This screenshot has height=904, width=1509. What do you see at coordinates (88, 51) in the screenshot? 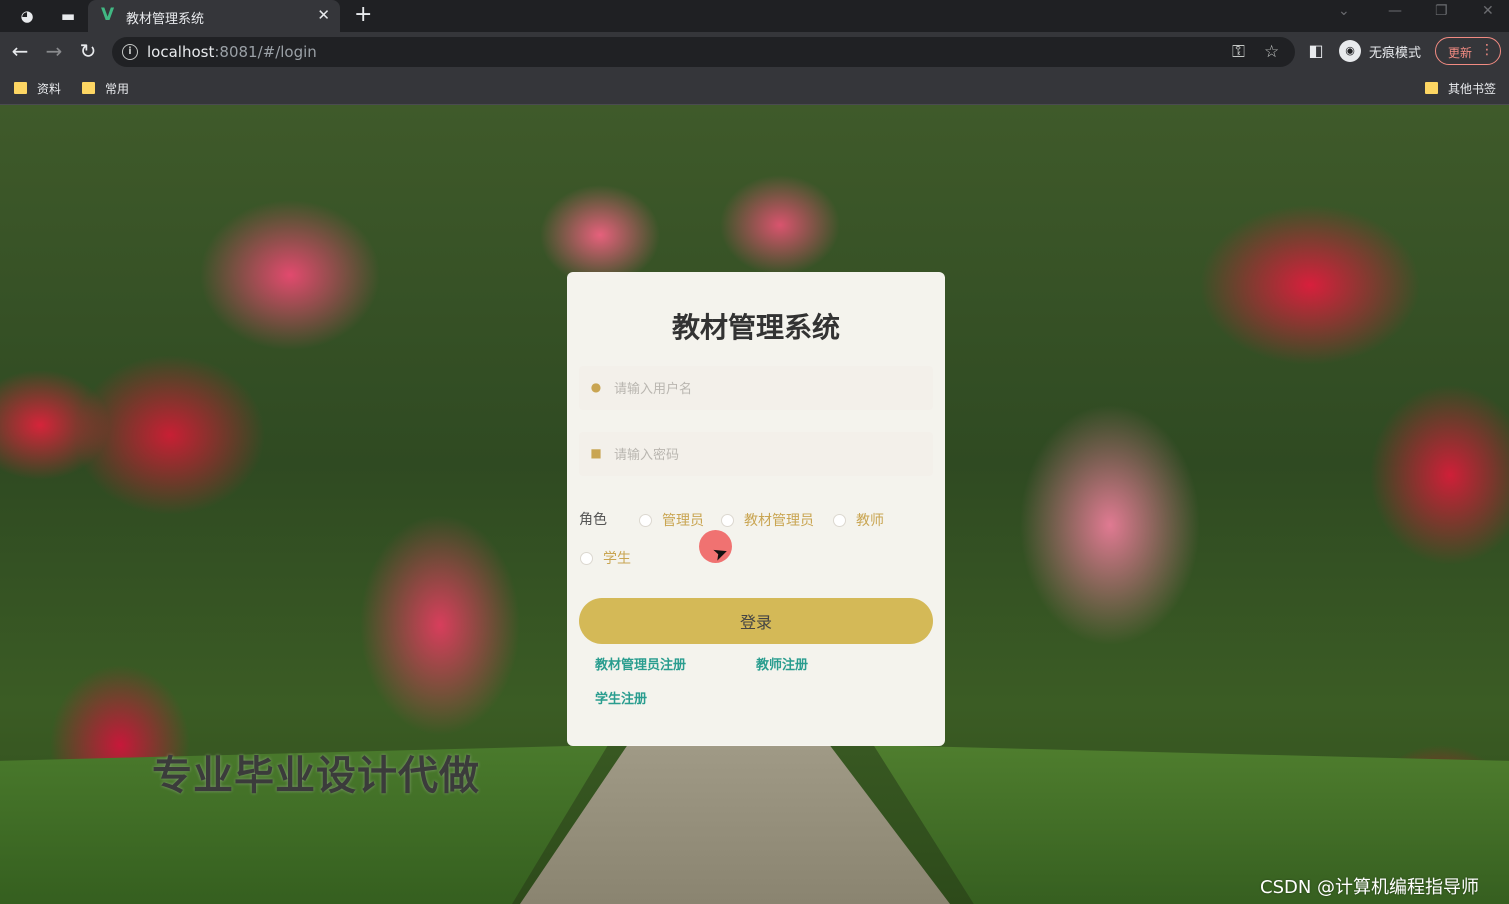
I see `reload-icon: ↻` at bounding box center [88, 51].